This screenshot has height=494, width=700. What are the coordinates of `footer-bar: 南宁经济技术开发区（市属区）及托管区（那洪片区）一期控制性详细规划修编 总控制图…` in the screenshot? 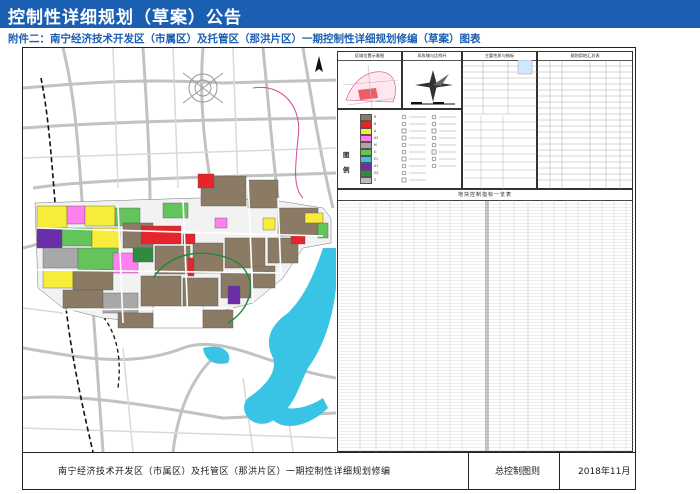 It's located at (329, 471).